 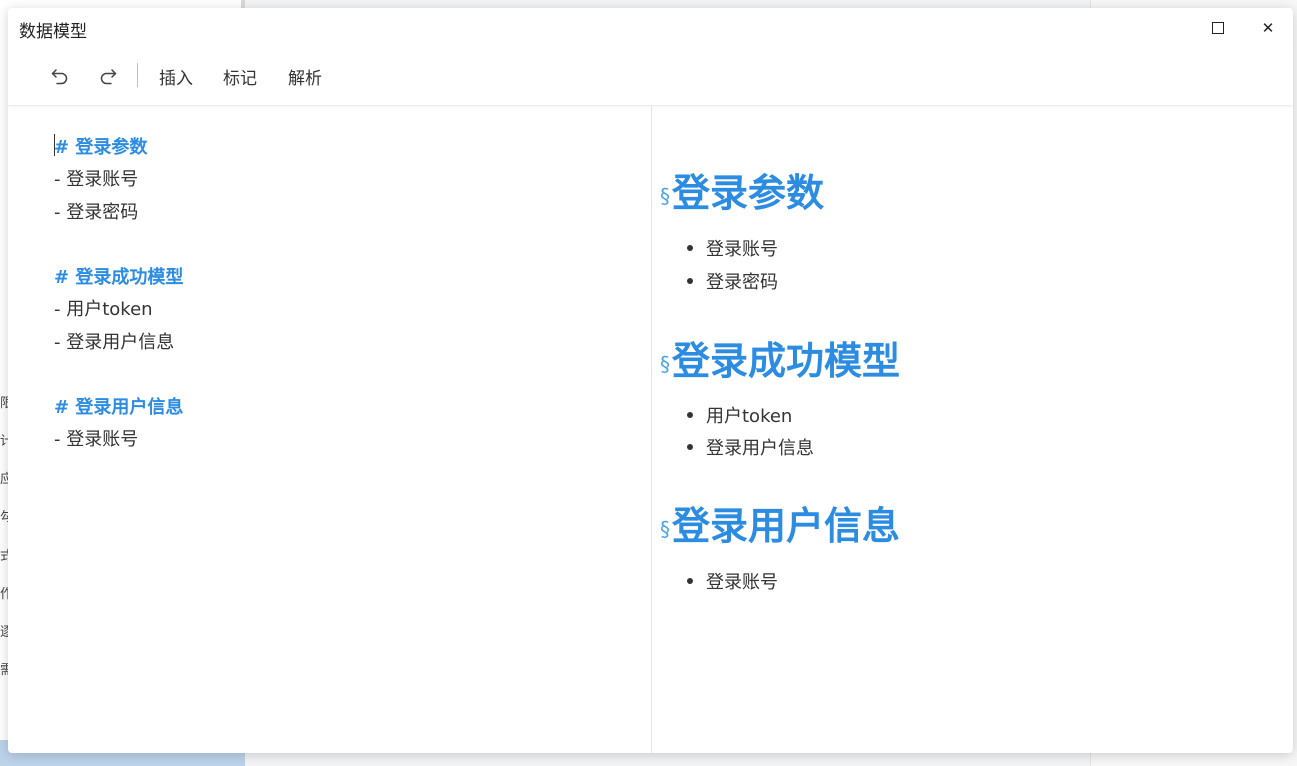 I want to click on preview-list-item: 用户token, so click(x=739, y=415).